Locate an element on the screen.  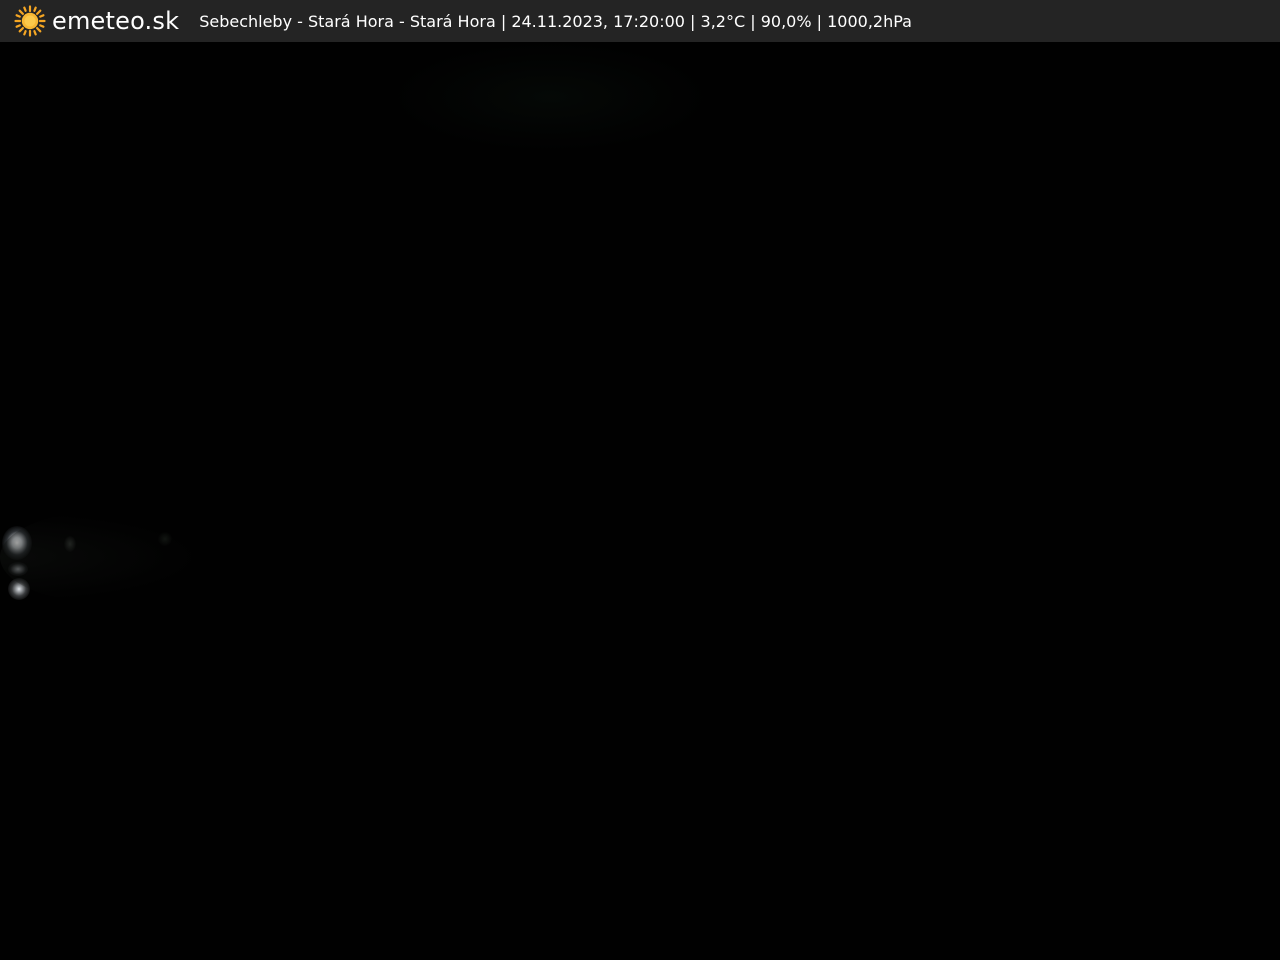
caption-temperature: 3,2°C is located at coordinates (723, 21).